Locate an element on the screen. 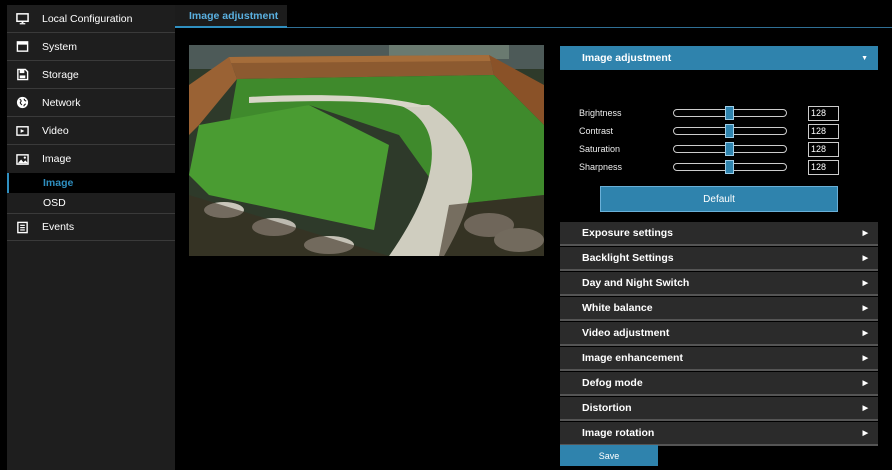 This screenshot has width=892, height=470. sidebar-item-events: Events is located at coordinates (91, 227).